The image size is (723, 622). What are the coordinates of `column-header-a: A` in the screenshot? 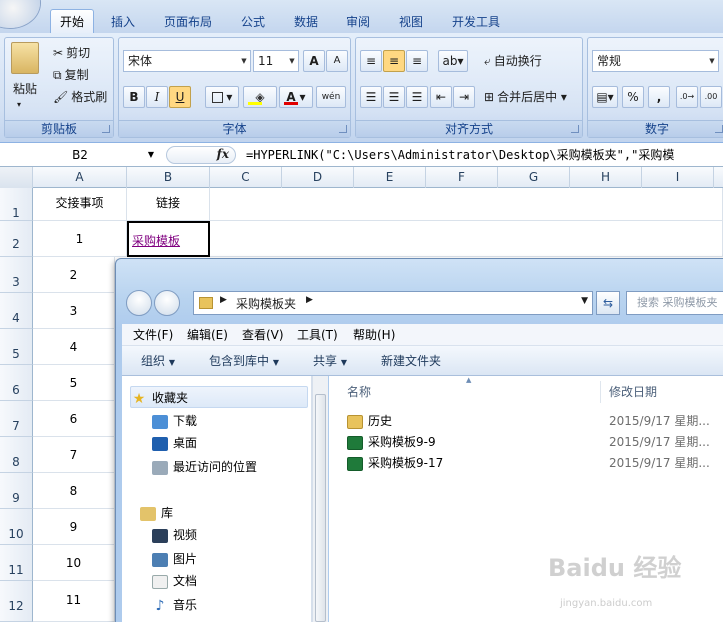 It's located at (80, 177).